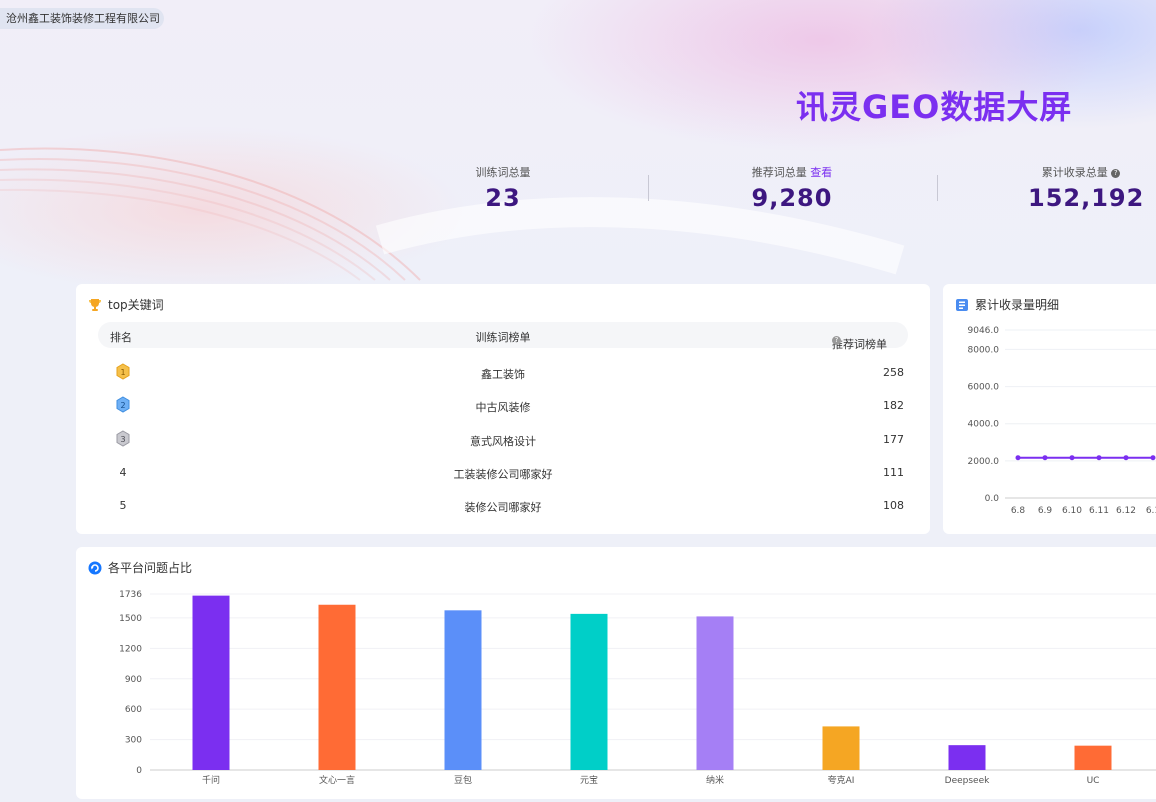  I want to click on x-tick-label: Deepseek, so click(967, 781).